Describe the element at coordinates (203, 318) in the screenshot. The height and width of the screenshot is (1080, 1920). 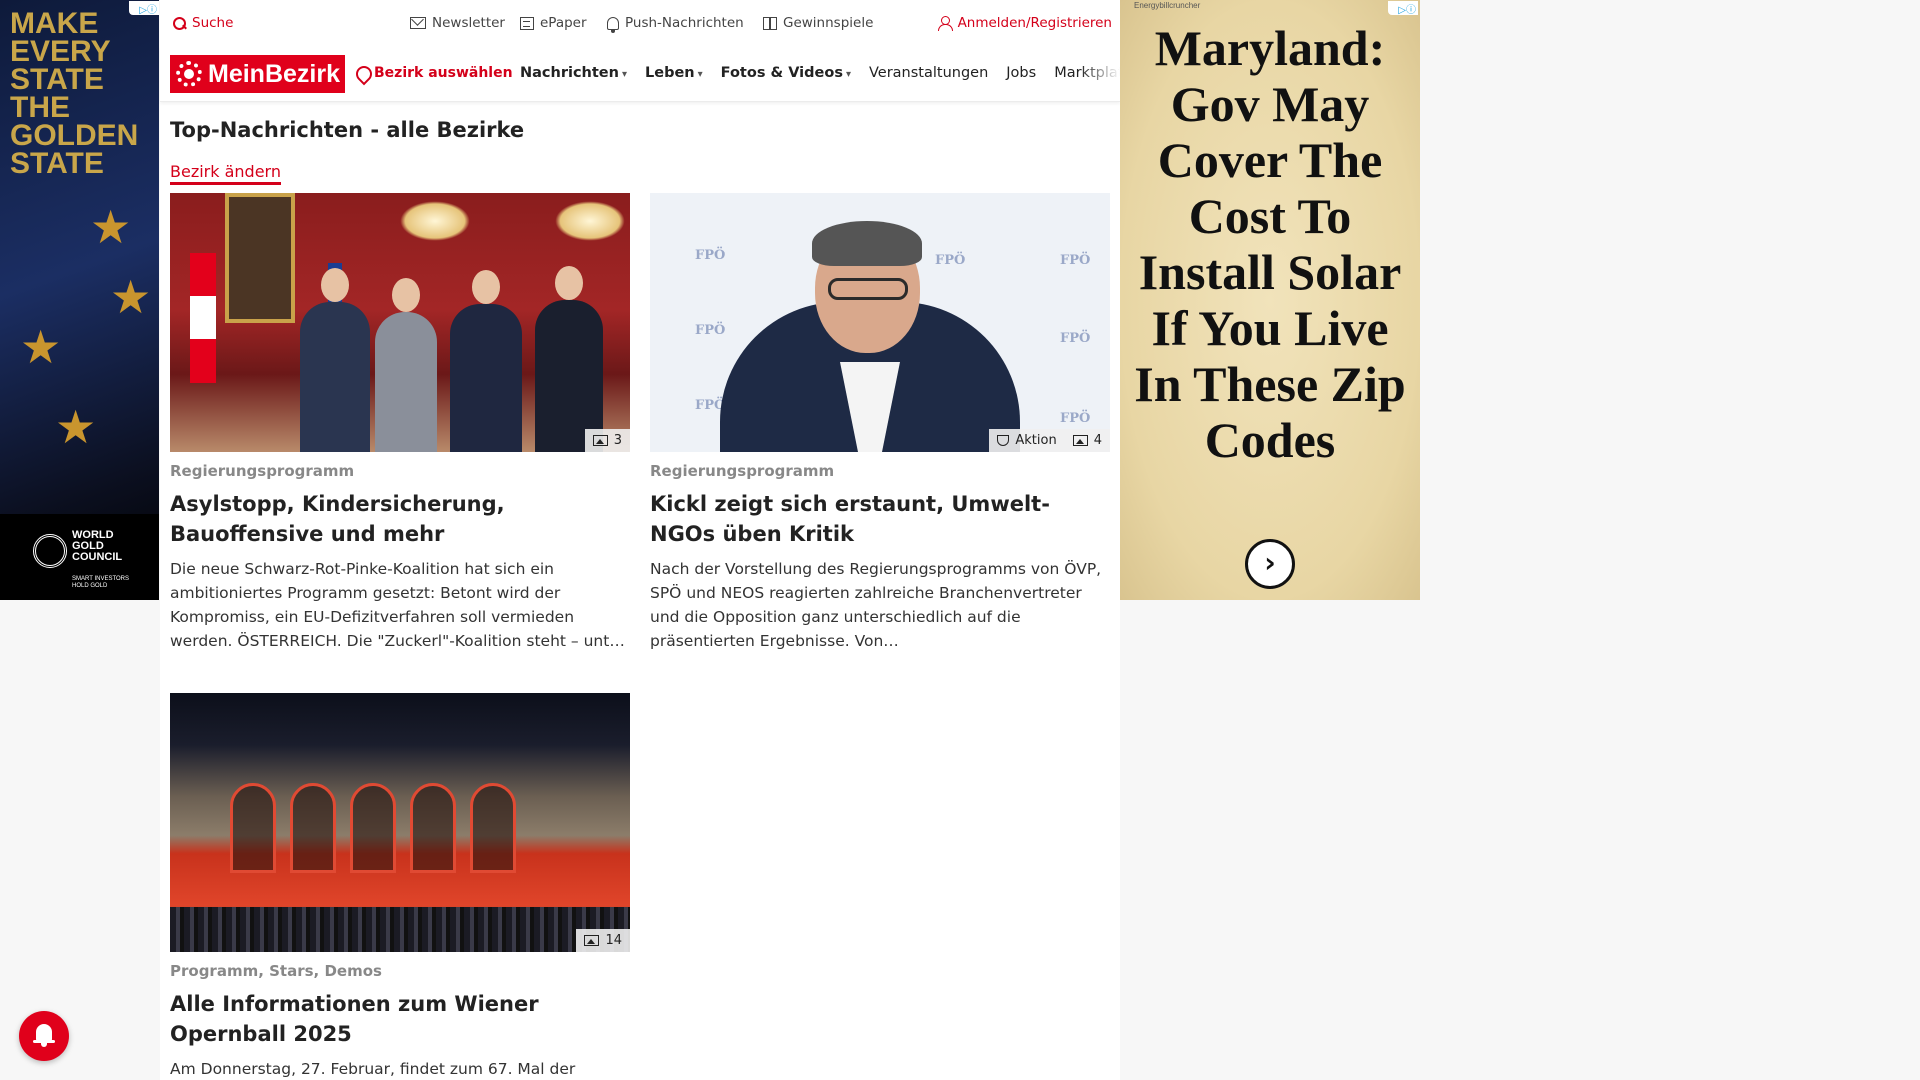
I see `austrian-flag-decoration` at that location.